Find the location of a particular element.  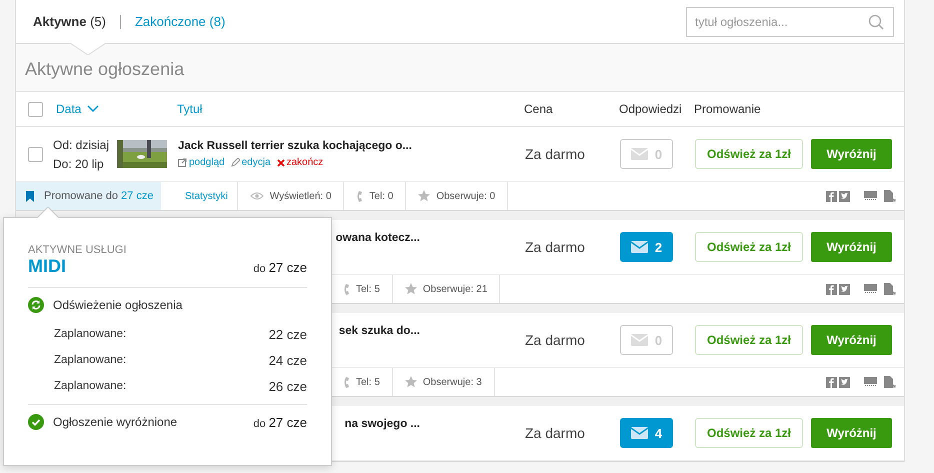

eye-icon is located at coordinates (257, 196).